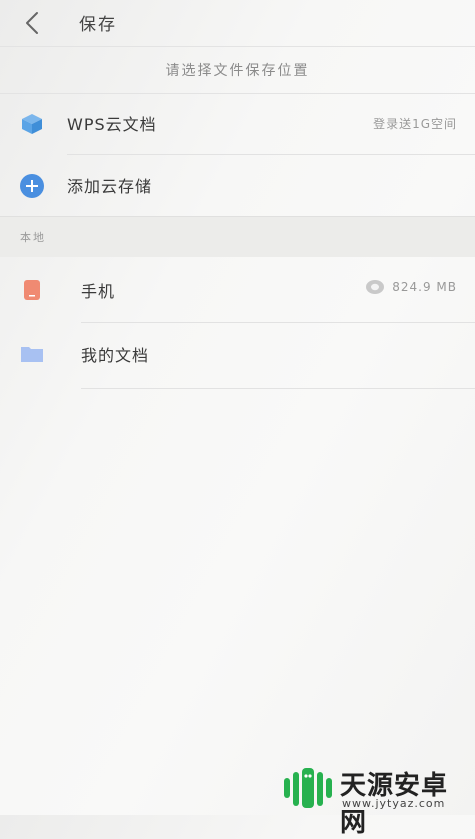  What do you see at coordinates (237, 354) in the screenshot?
I see `my-documents-row: 我的文档` at bounding box center [237, 354].